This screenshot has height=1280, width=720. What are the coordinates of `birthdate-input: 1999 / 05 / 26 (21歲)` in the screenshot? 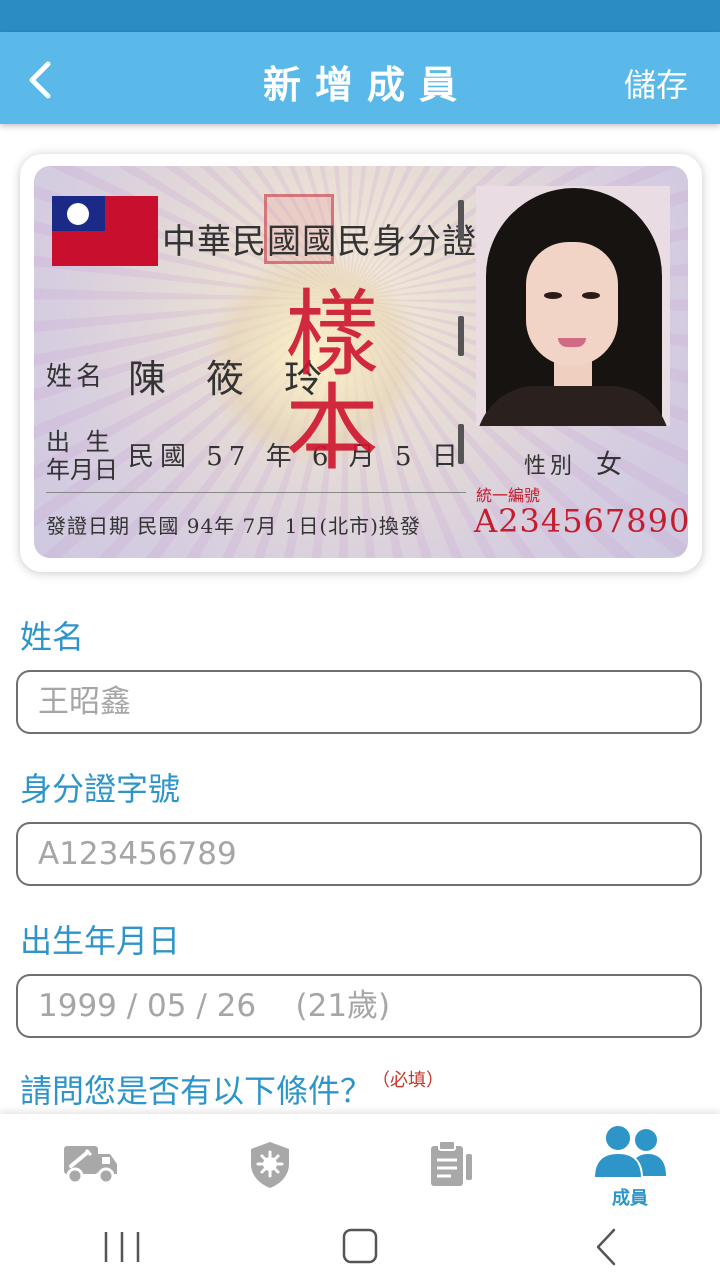 It's located at (359, 1006).